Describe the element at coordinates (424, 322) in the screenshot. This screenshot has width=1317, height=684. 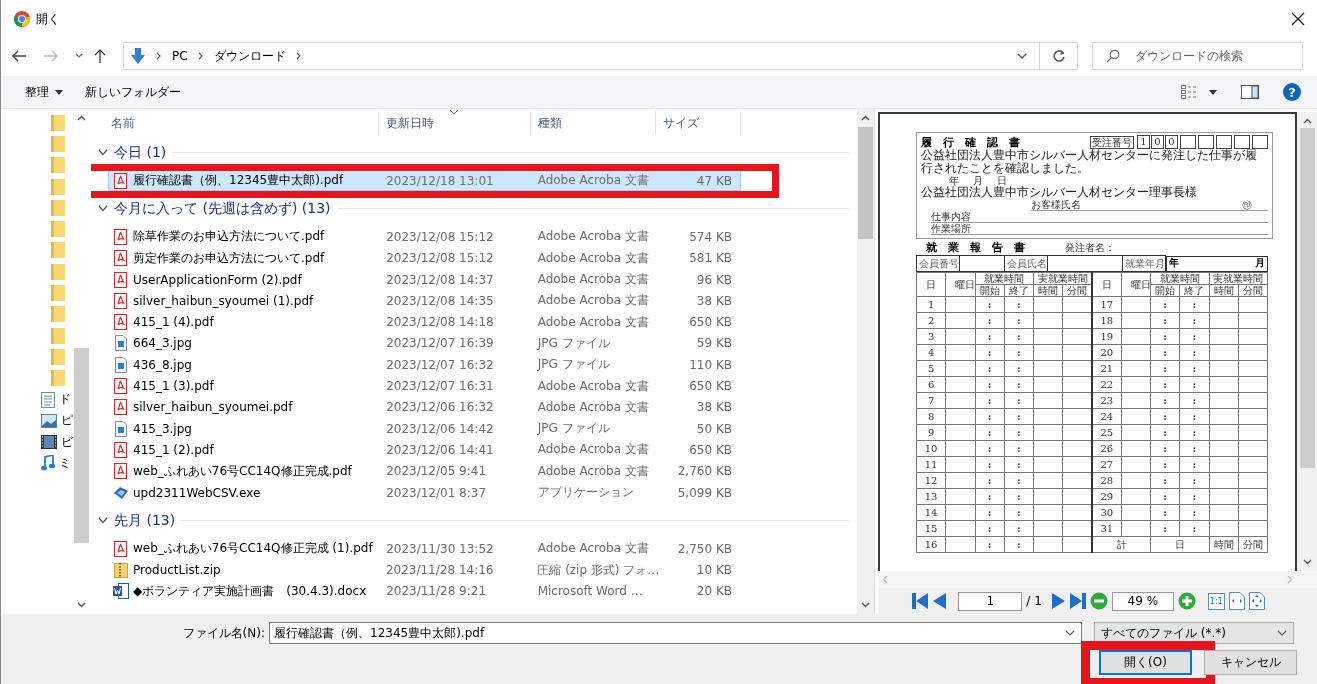
I see `file-row: 415_1 (4).pdf 2023/12/08 14:18 Adobe Acroba 文書 650 KB` at that location.